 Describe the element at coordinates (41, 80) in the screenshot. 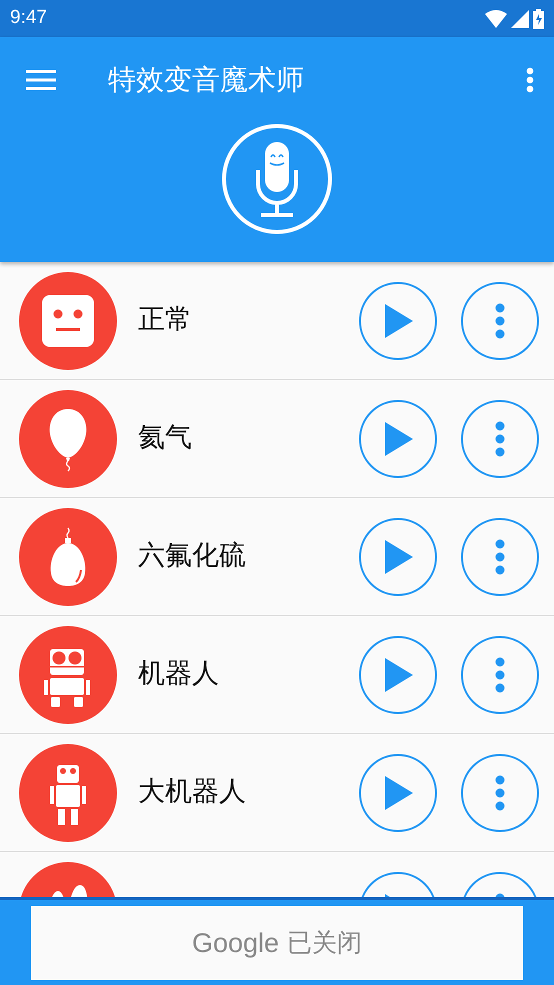

I see `menu-icon` at that location.